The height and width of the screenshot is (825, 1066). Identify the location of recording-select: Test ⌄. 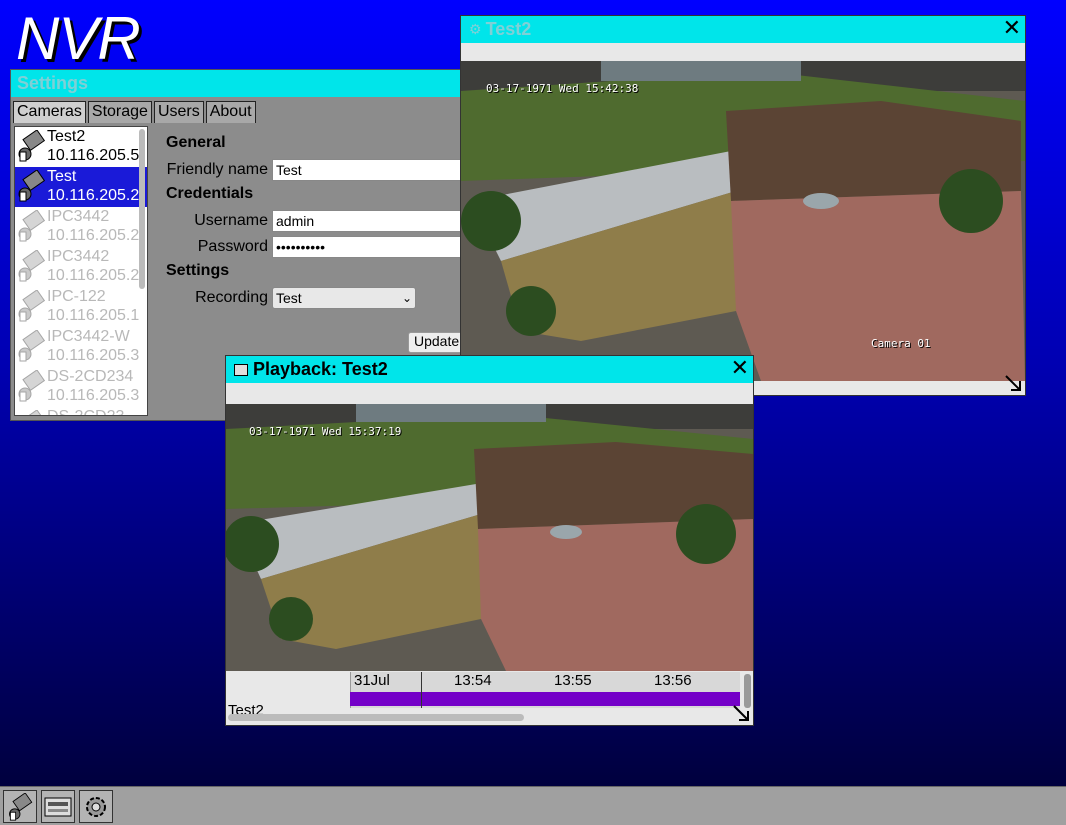
(344, 298).